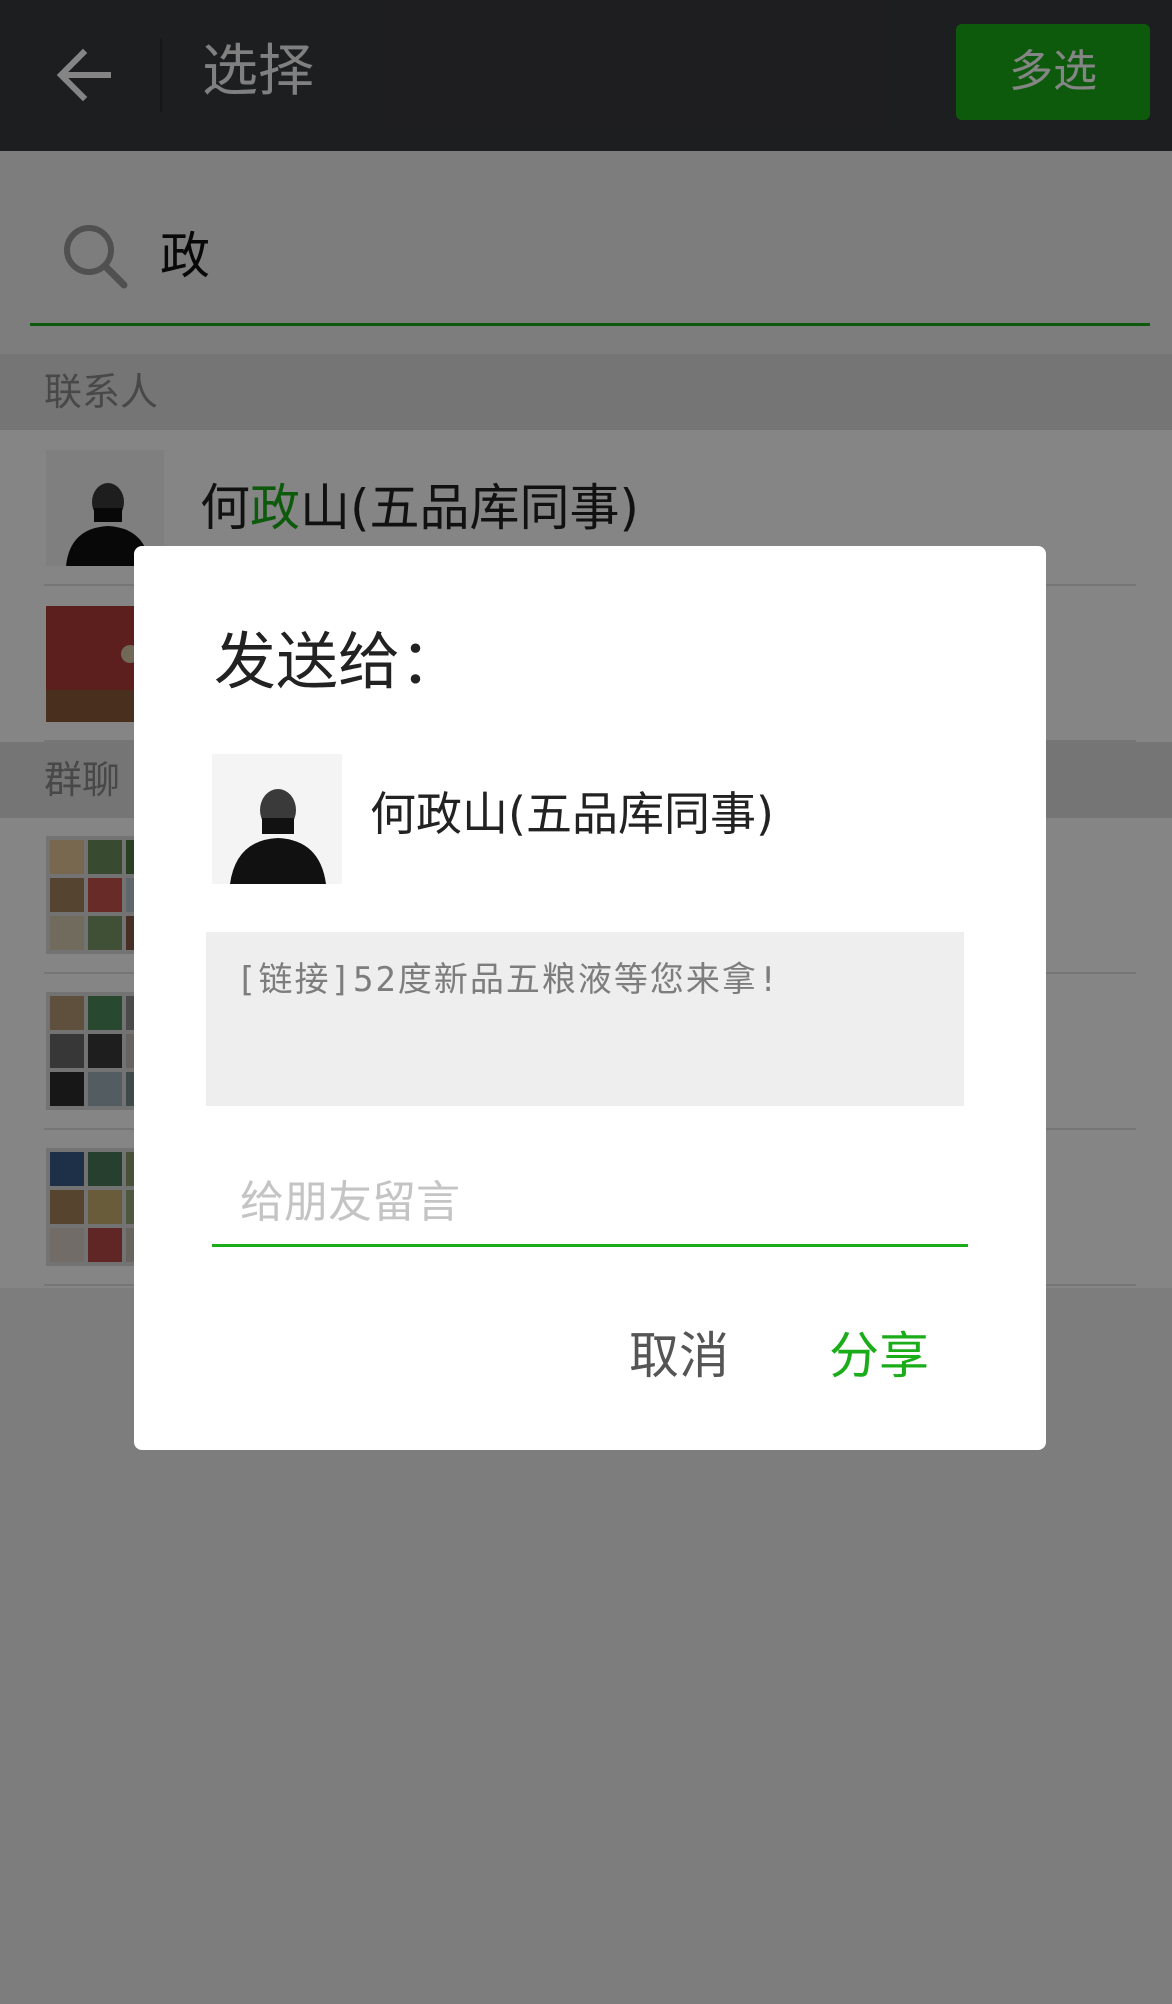 This screenshot has width=1172, height=2004. I want to click on link-preview: [链接]52度新品五粮液等您来拿!, so click(585, 1019).